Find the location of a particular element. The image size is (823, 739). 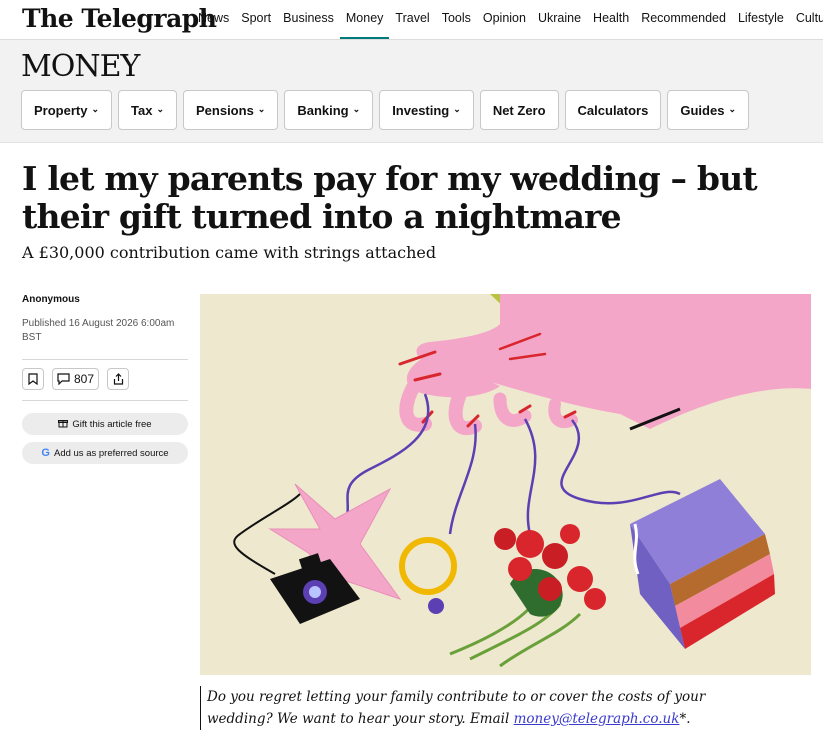

subnav-label: Banking is located at coordinates (323, 110).